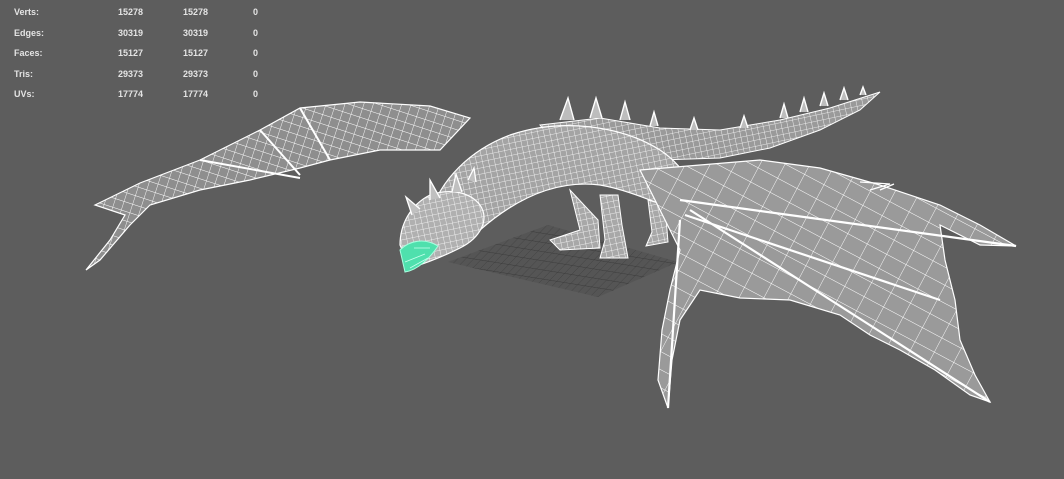 The image size is (1064, 479). Describe the element at coordinates (195, 12) in the screenshot. I see `hud-value-object: 15278` at that location.